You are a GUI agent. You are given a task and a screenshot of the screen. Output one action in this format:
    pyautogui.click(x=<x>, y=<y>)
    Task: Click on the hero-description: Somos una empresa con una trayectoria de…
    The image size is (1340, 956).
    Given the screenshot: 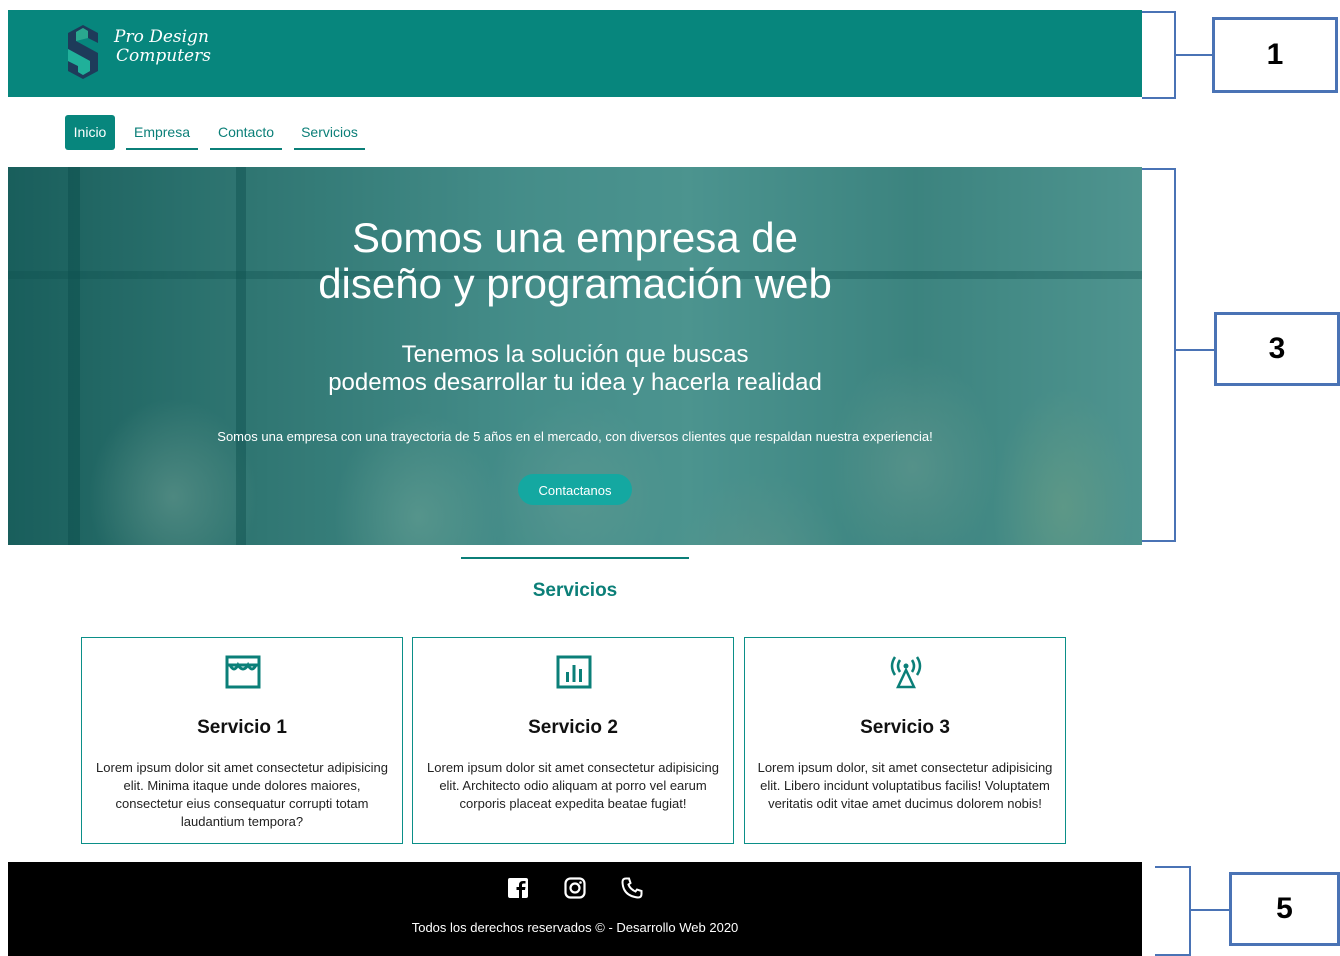 What is the action you would take?
    pyautogui.click(x=575, y=436)
    